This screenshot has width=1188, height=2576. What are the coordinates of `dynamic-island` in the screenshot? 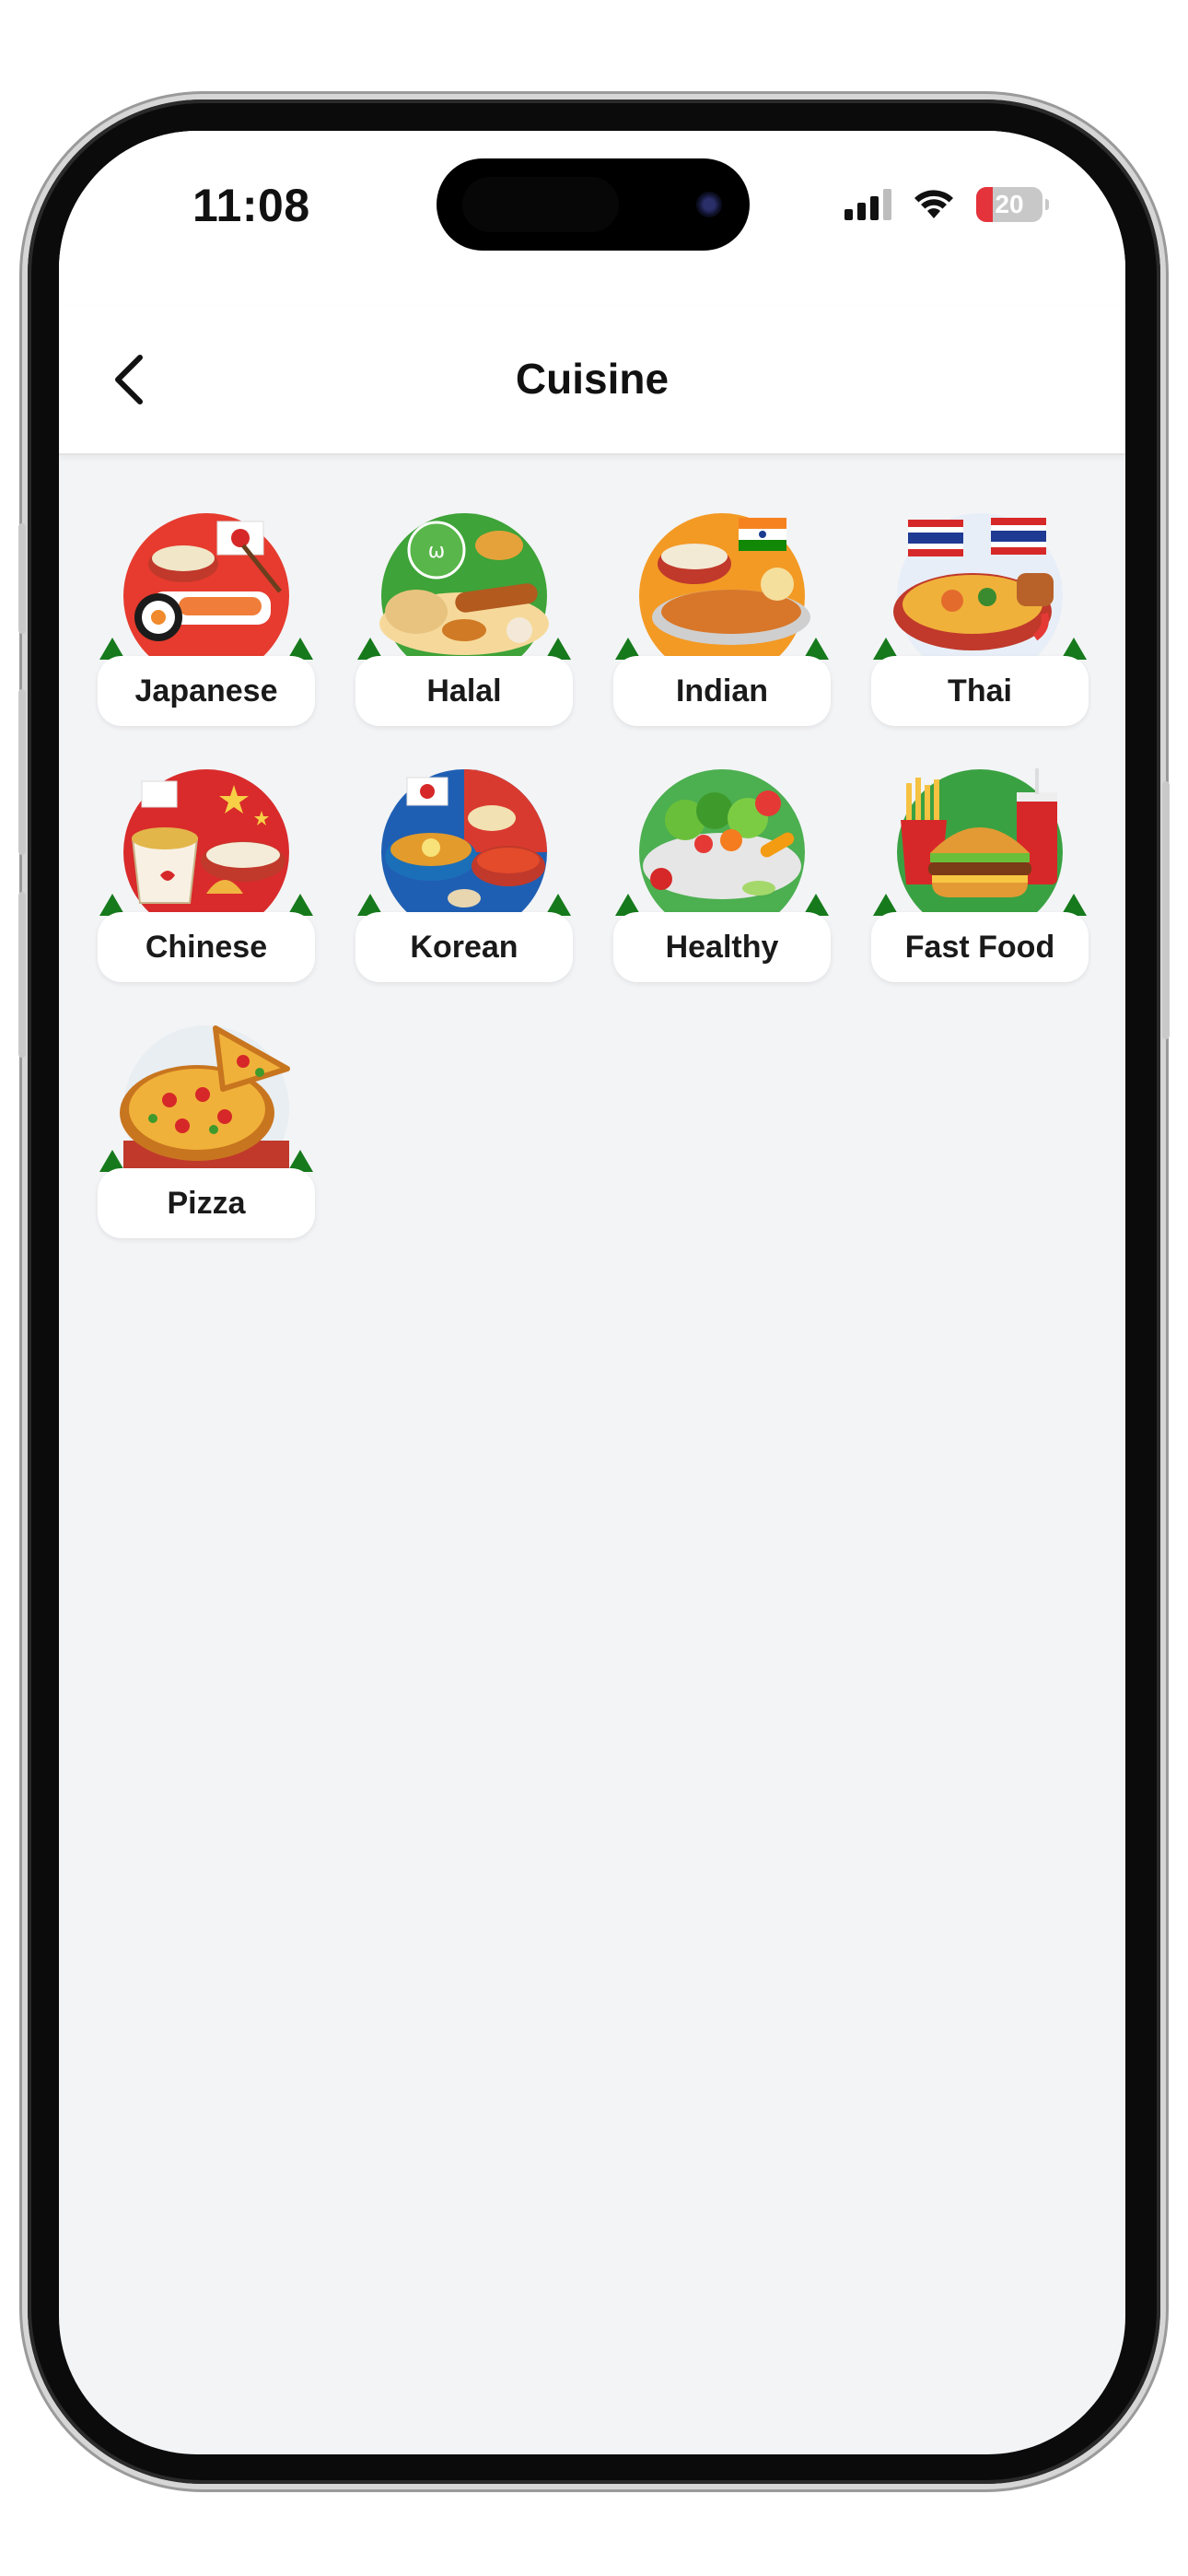 It's located at (593, 204).